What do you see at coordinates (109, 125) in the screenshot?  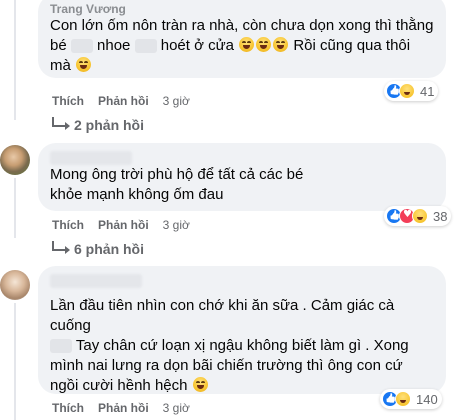 I see `replies-count: 2 phản hồi` at bounding box center [109, 125].